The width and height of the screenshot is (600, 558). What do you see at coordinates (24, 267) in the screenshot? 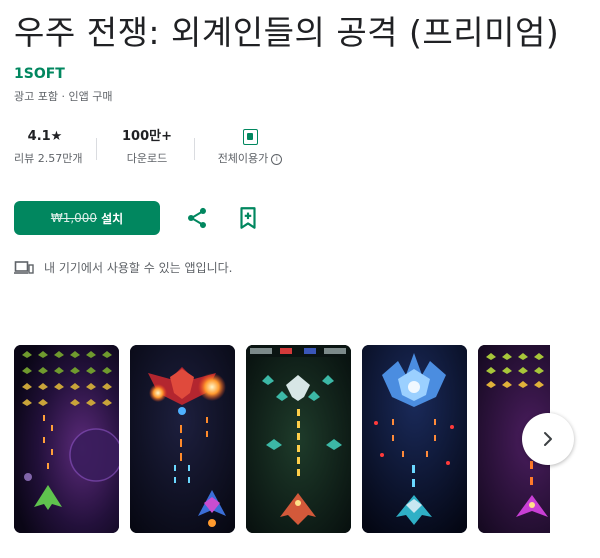
I see `devices-icon` at bounding box center [24, 267].